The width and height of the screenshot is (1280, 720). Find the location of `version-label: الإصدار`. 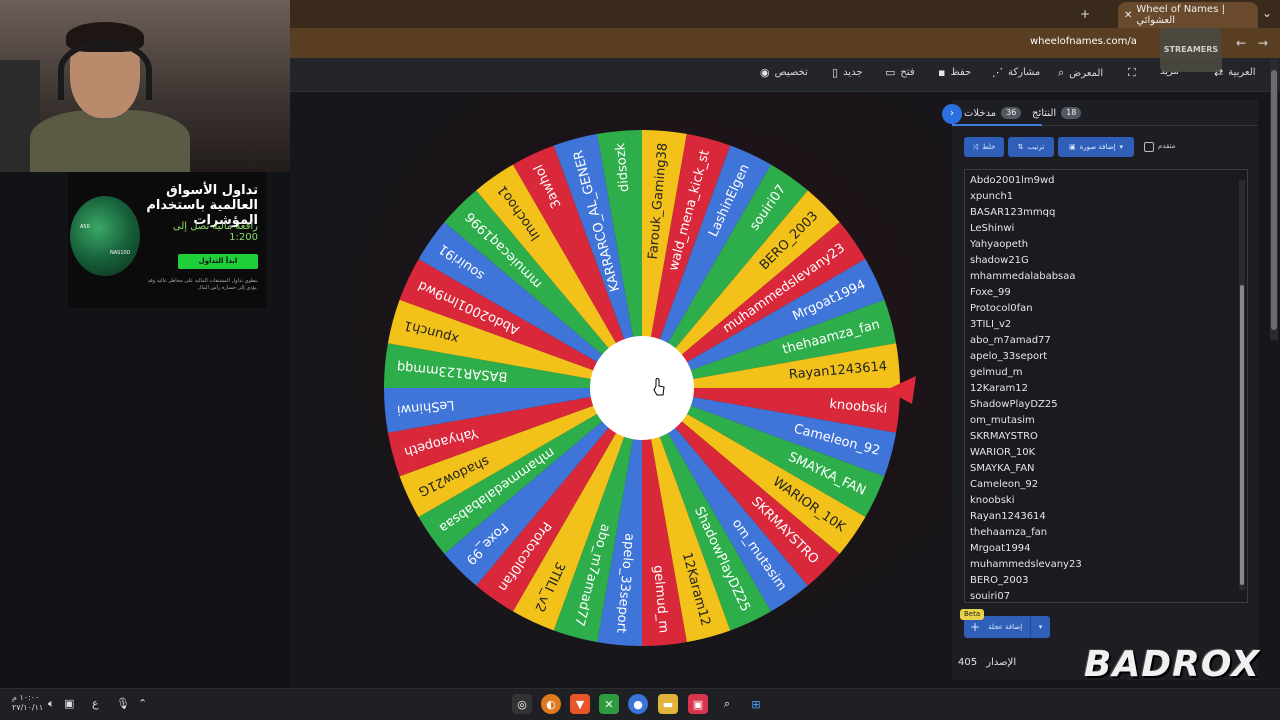

version-label: الإصدار is located at coordinates (1001, 662).